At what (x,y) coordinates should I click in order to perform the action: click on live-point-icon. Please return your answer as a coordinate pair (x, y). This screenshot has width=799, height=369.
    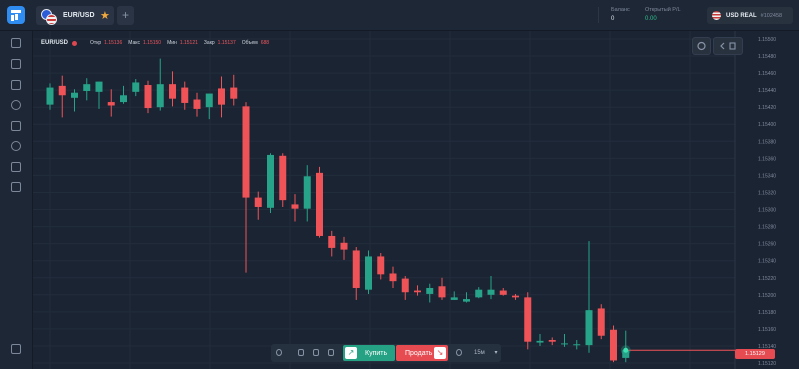
    Looking at the image, I should click on (626, 350).